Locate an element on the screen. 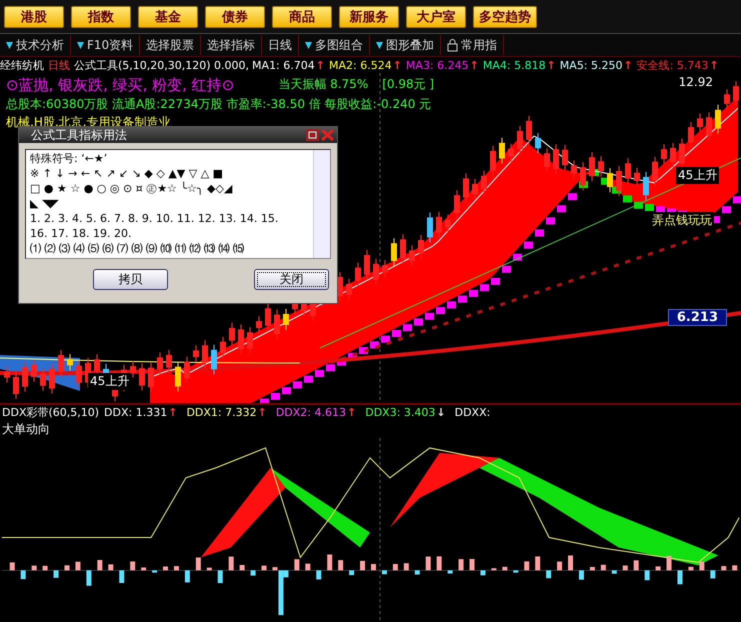 Image resolution: width=741 pixels, height=622 pixels. toolbar-tab: 图形叠加 is located at coordinates (410, 45).